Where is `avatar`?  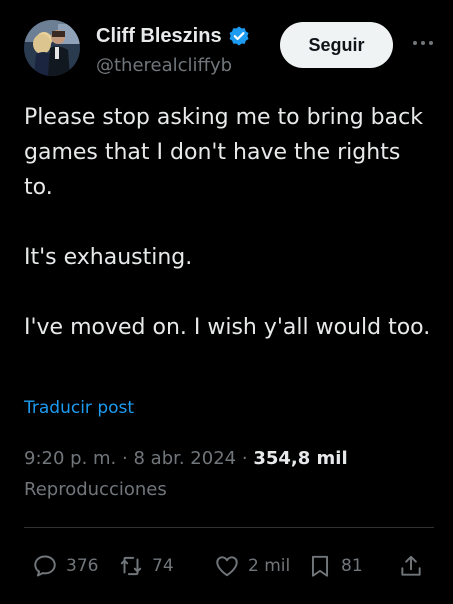 avatar is located at coordinates (52, 48).